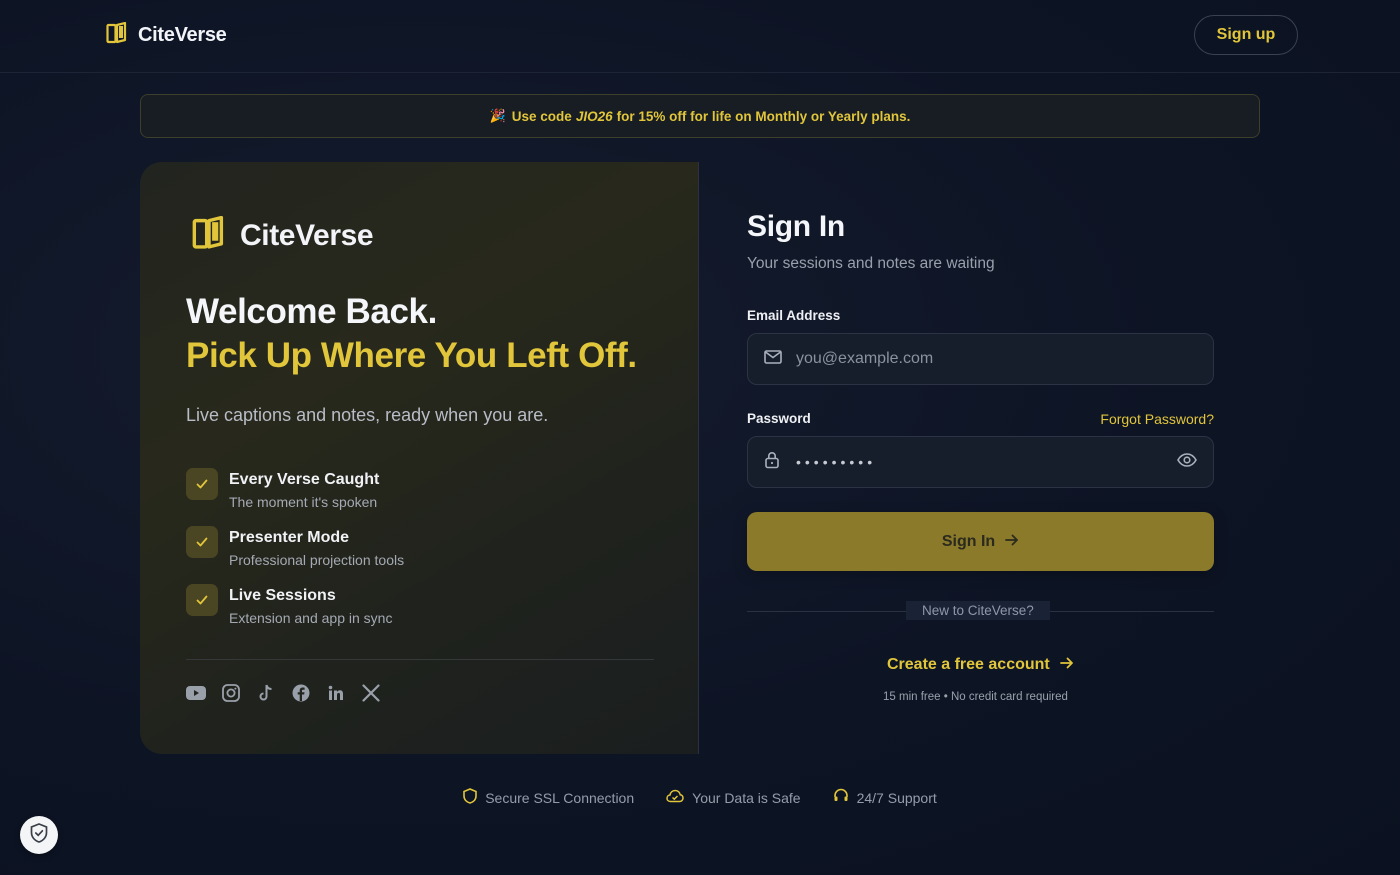 The width and height of the screenshot is (1400, 875). Describe the element at coordinates (411, 355) in the screenshot. I see `welcome-accent-heading: Pick Up Where You Left Off.` at that location.